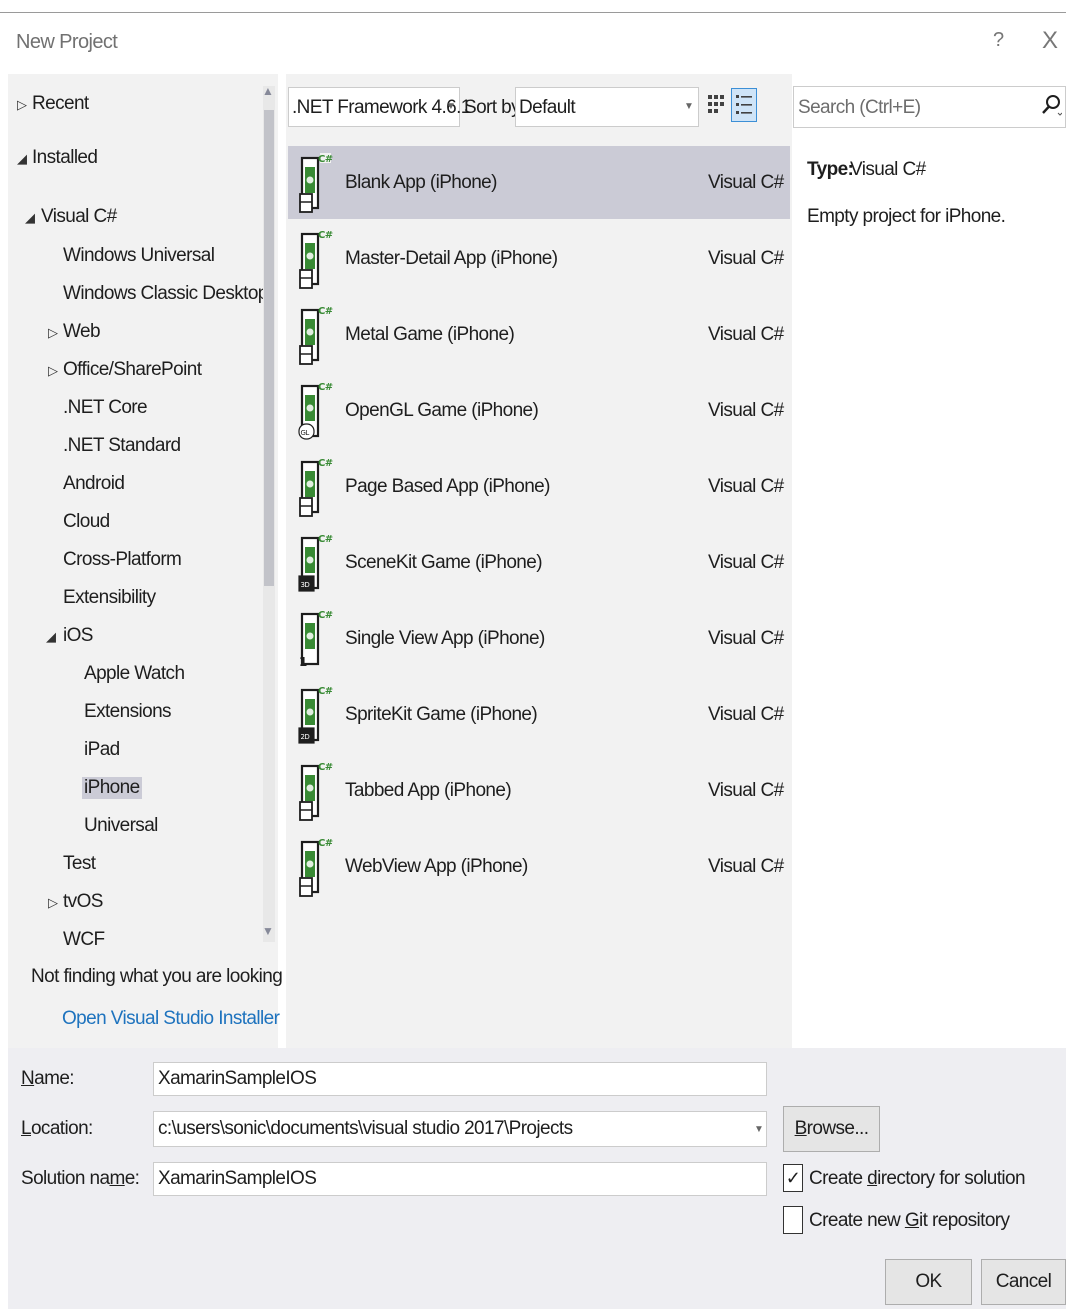 The width and height of the screenshot is (1066, 1309). I want to click on cancel-button: Cancel, so click(1023, 1282).